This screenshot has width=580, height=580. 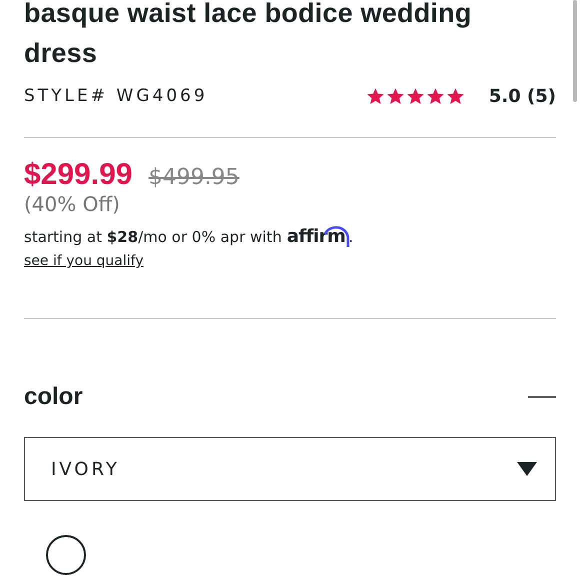 I want to click on style-number: STYLE# WG4069, so click(x=116, y=96).